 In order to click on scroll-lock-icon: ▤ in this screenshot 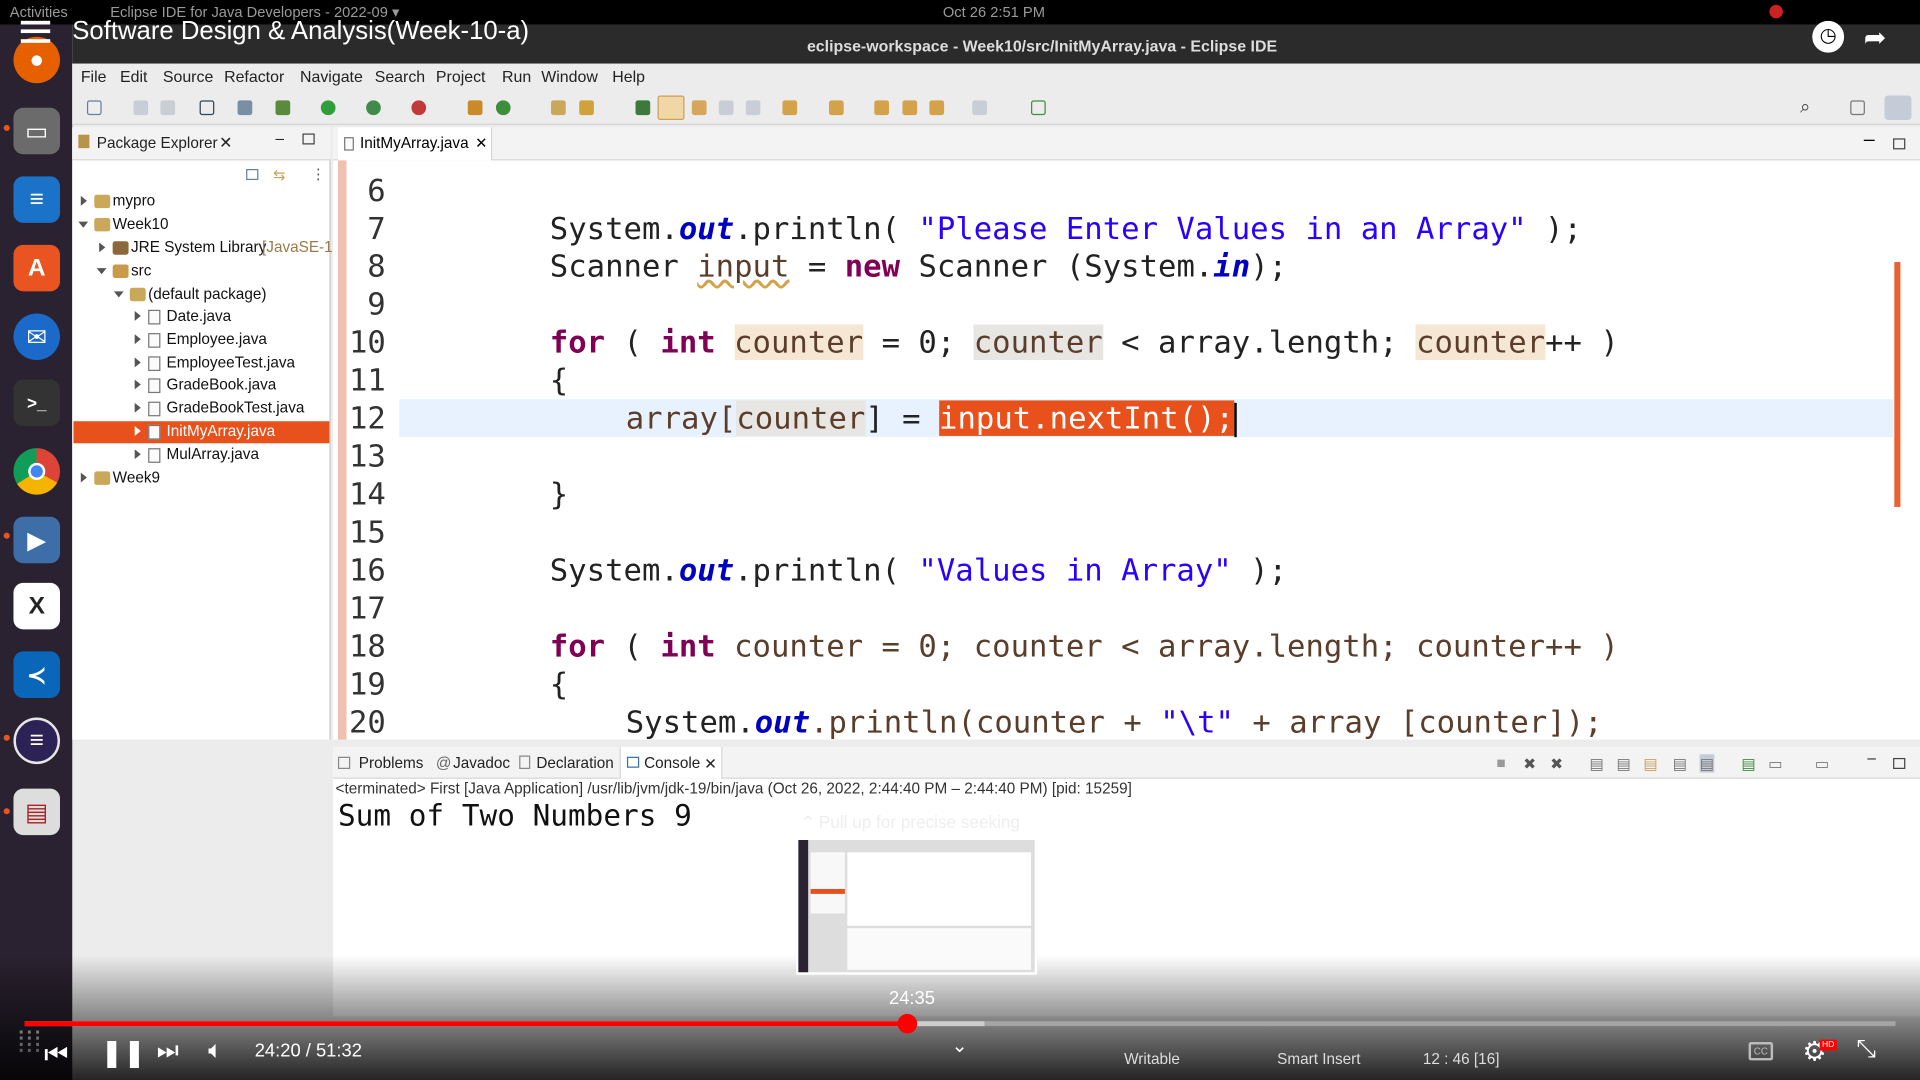, I will do `click(1596, 763)`.